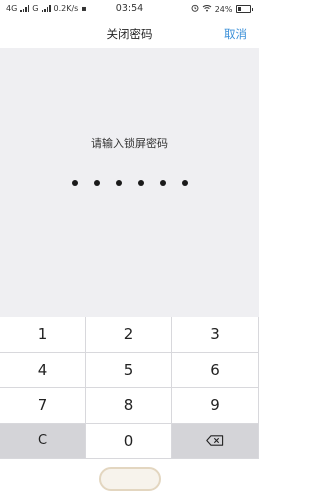  What do you see at coordinates (243, 9) in the screenshot?
I see `battery-icon` at bounding box center [243, 9].